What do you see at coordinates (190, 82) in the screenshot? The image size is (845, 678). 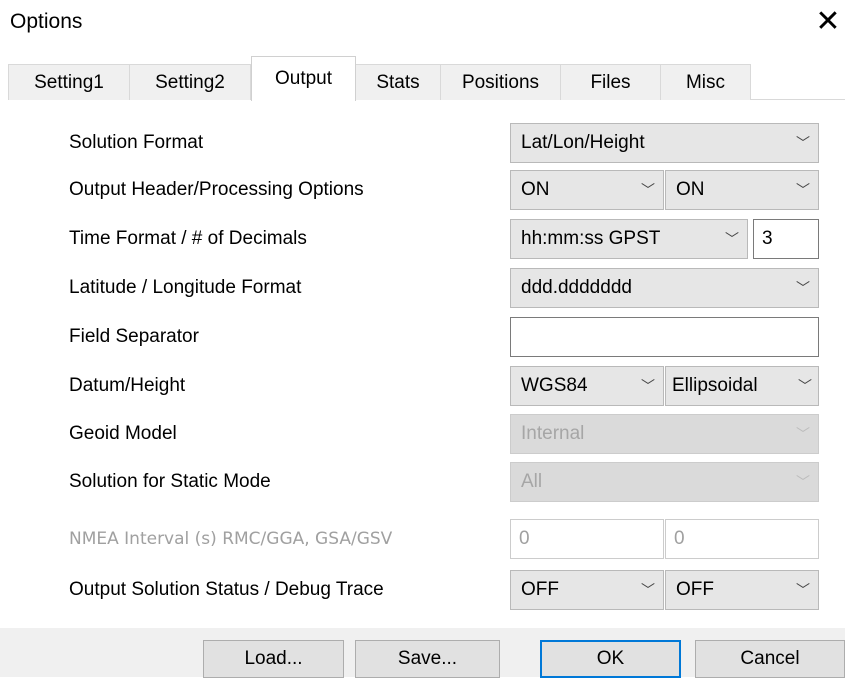 I see `tab-setting2: Setting2` at bounding box center [190, 82].